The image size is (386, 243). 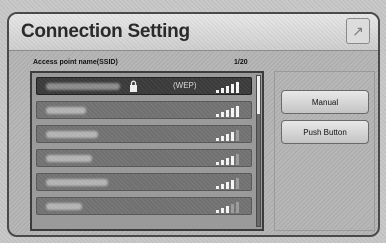 What do you see at coordinates (144, 86) in the screenshot?
I see `access-point-row: (WEP)` at bounding box center [144, 86].